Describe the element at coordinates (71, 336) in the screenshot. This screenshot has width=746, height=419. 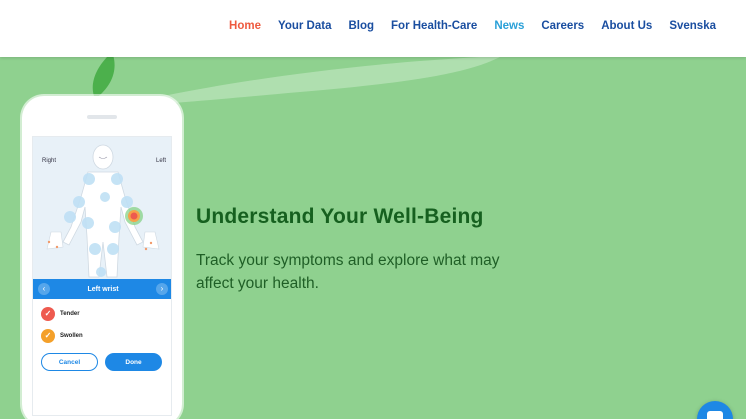
I see `option-swollen-label: Swollen` at that location.